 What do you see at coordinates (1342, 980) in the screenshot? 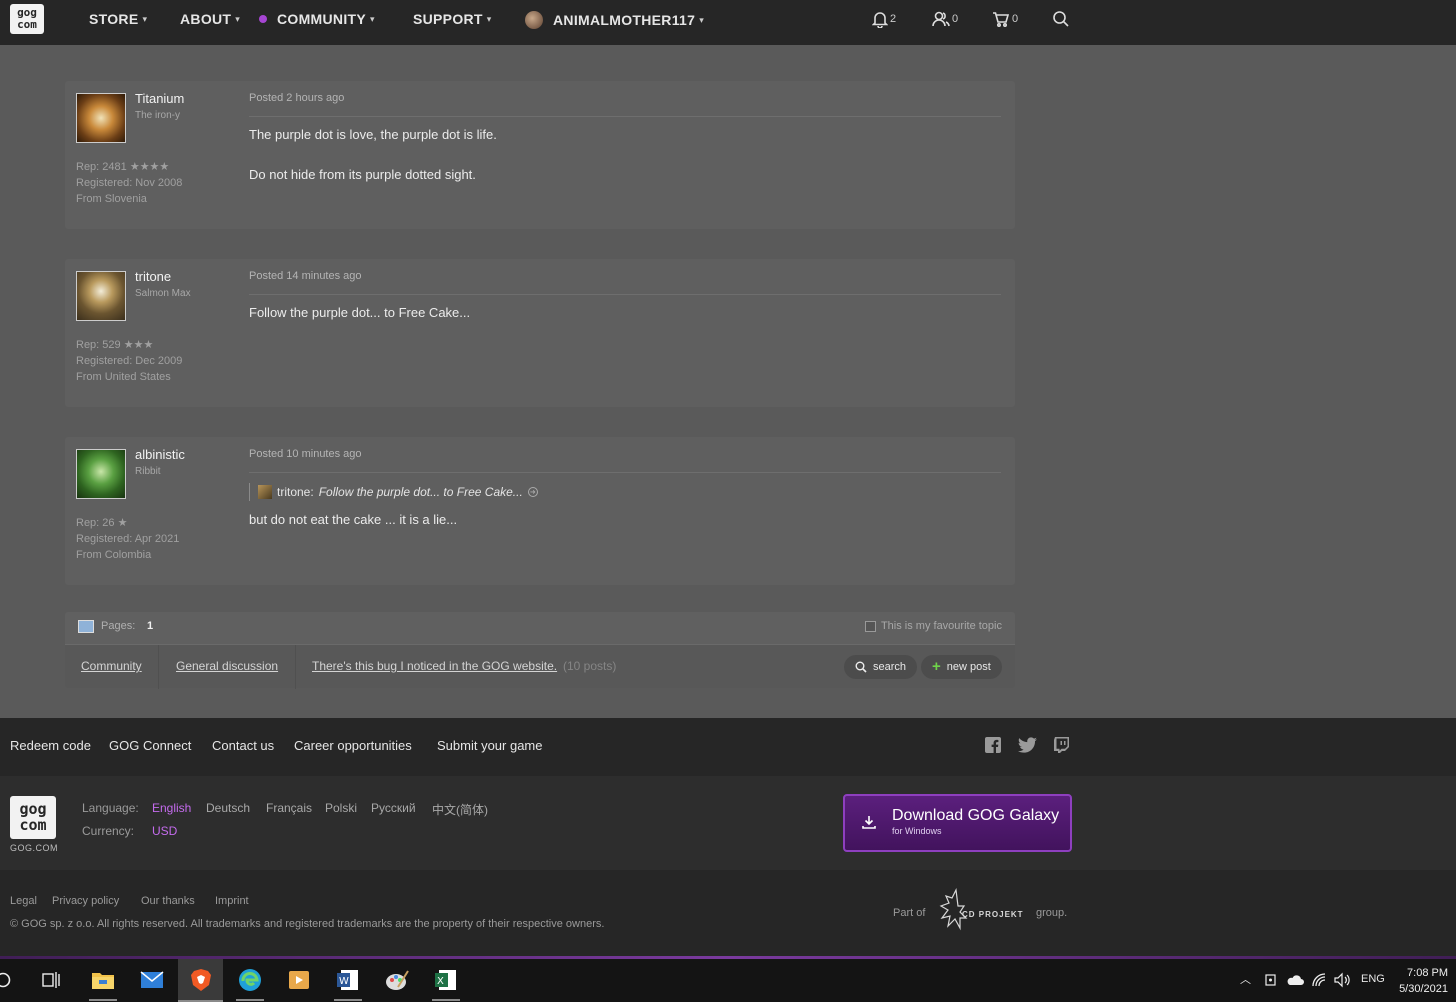
I see `volume-icon` at bounding box center [1342, 980].